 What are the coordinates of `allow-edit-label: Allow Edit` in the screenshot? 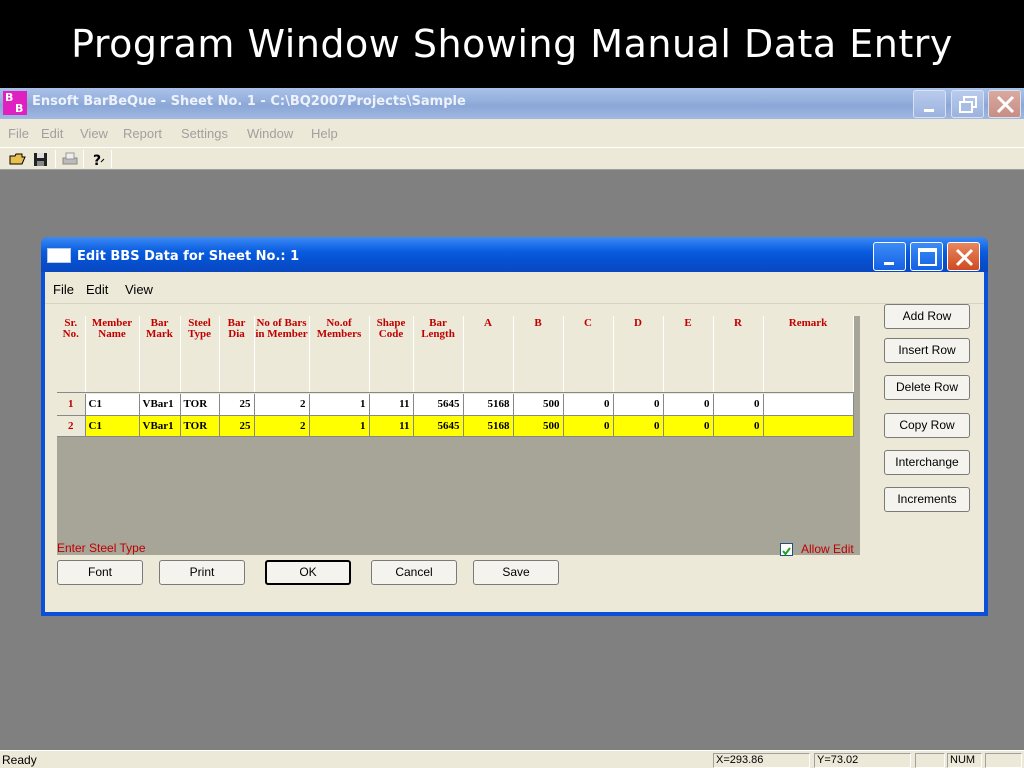 It's located at (827, 549).